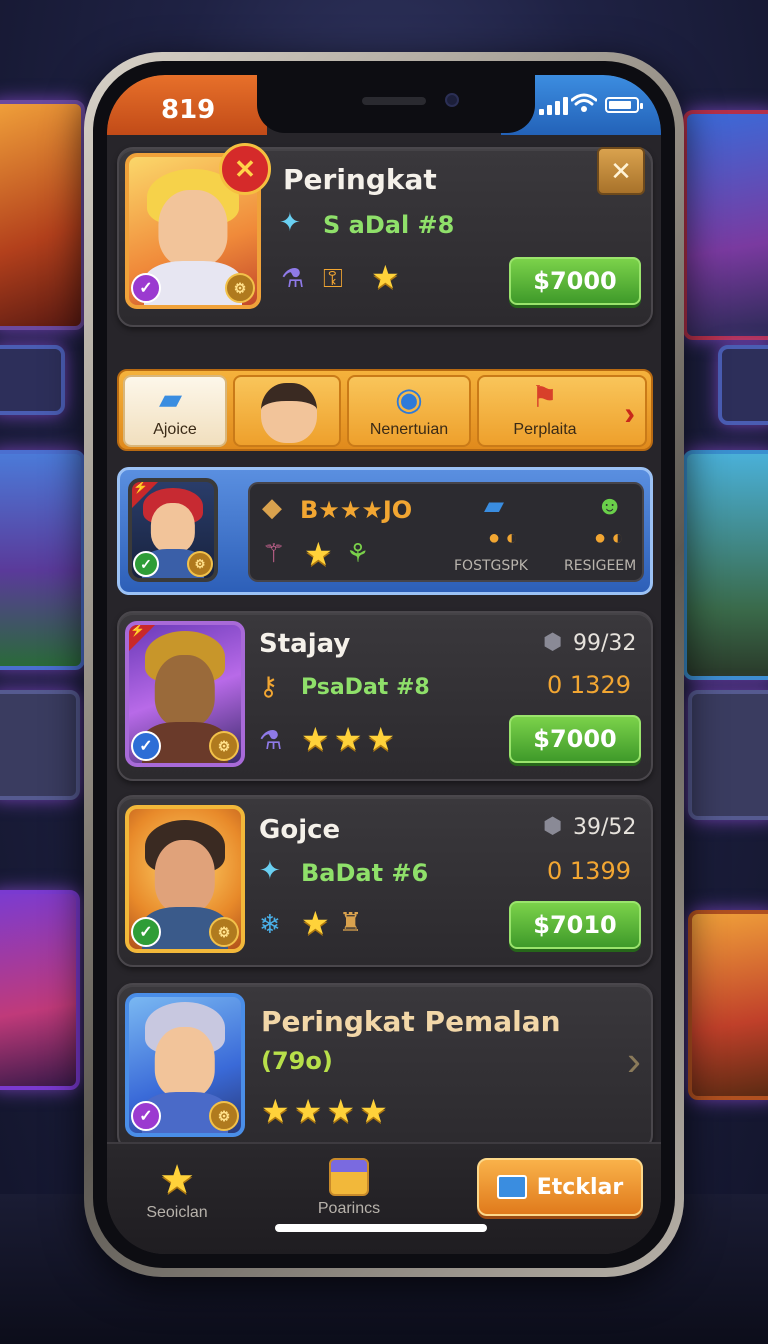  I want to click on highlight-rating: ★, so click(318, 554).